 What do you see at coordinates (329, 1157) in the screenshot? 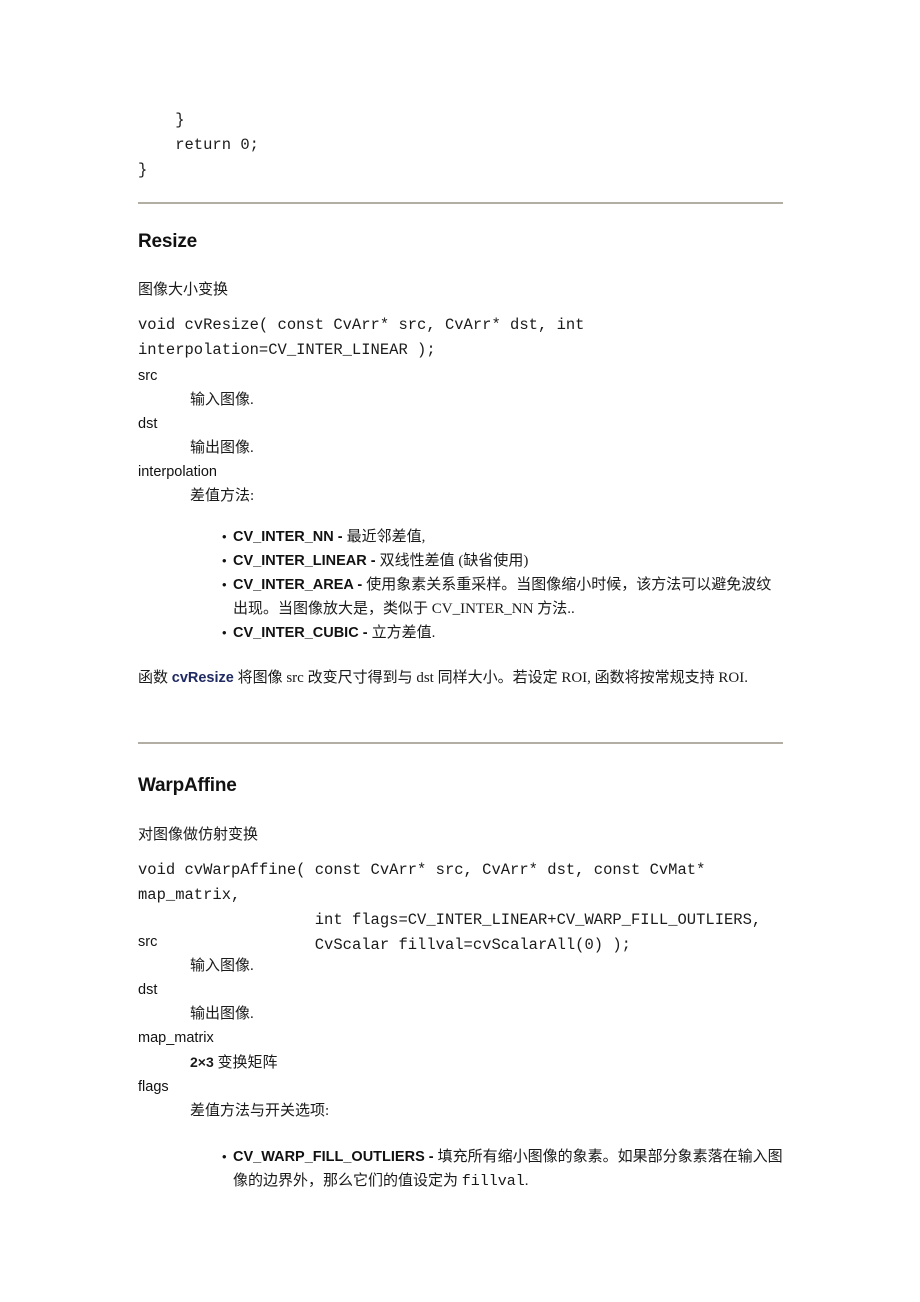
I see `constant-name-cv-warp-fill-outliers: CV_WARP_FILL_OUTLIERS` at bounding box center [329, 1157].